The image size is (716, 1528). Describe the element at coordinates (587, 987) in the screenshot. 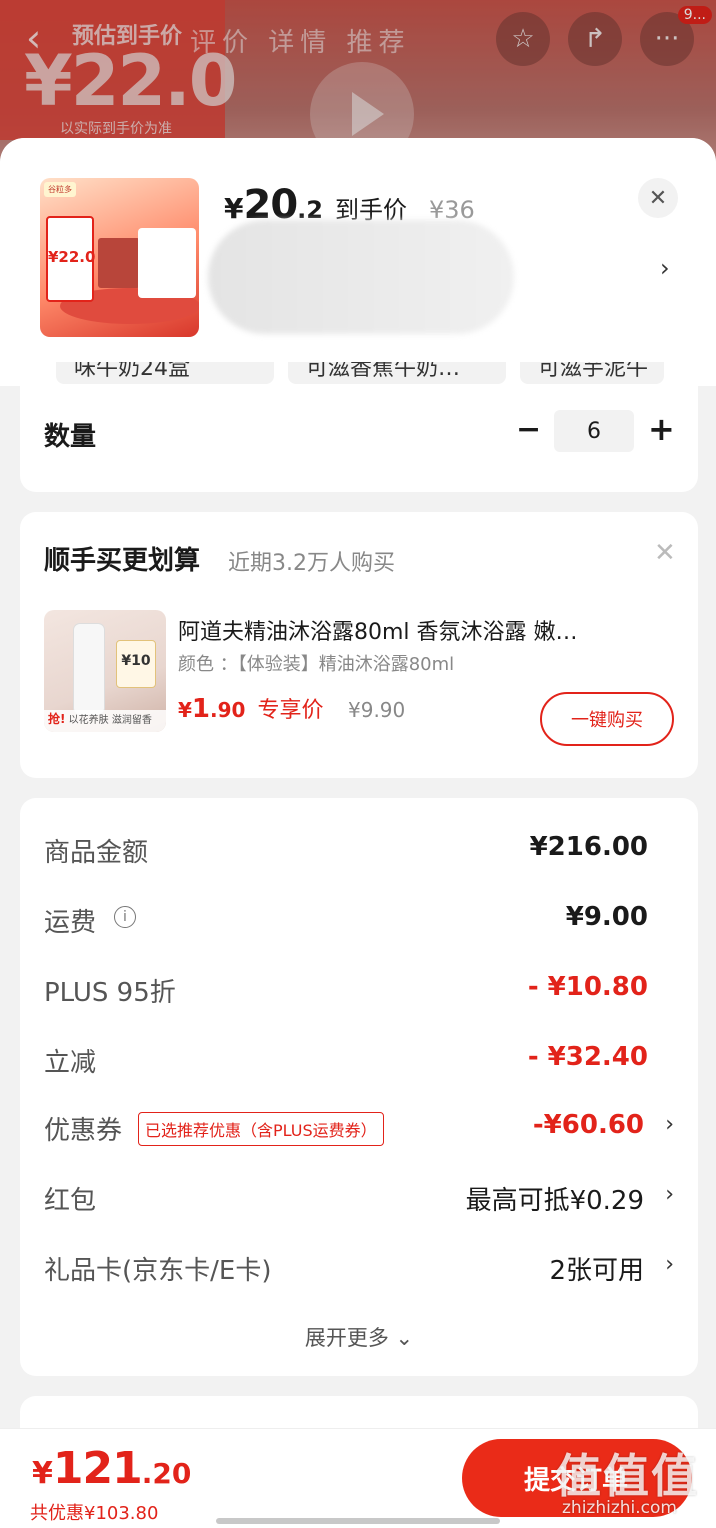

I see `plus-discount: - ¥10.80` at that location.